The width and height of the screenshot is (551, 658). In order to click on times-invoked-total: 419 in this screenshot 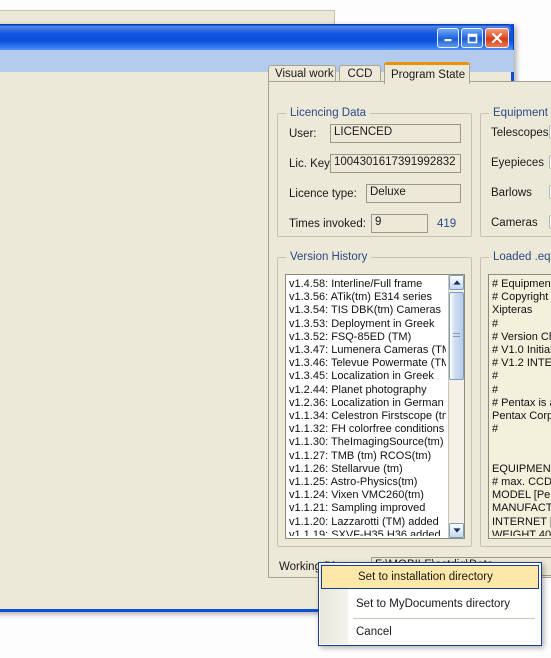, I will do `click(447, 224)`.